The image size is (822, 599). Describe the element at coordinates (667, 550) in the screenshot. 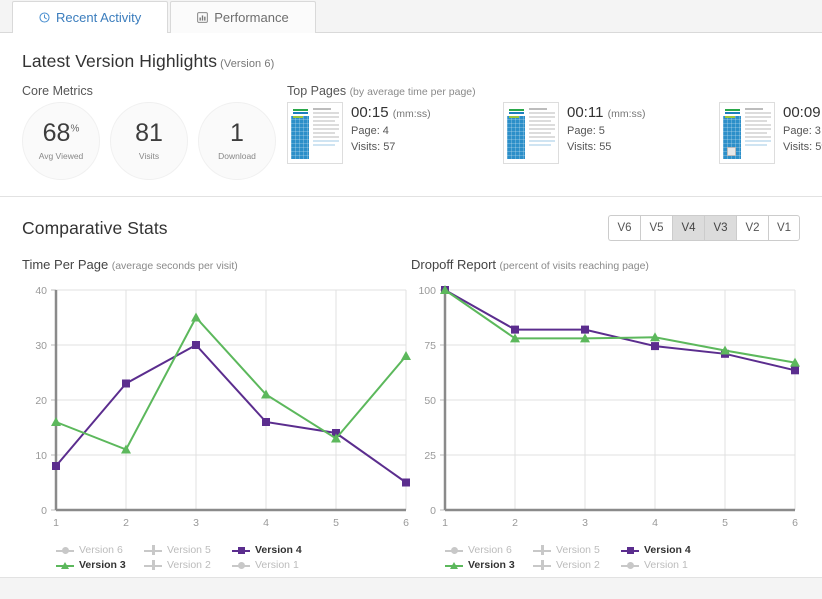

I see `legend-label: Version 4` at that location.